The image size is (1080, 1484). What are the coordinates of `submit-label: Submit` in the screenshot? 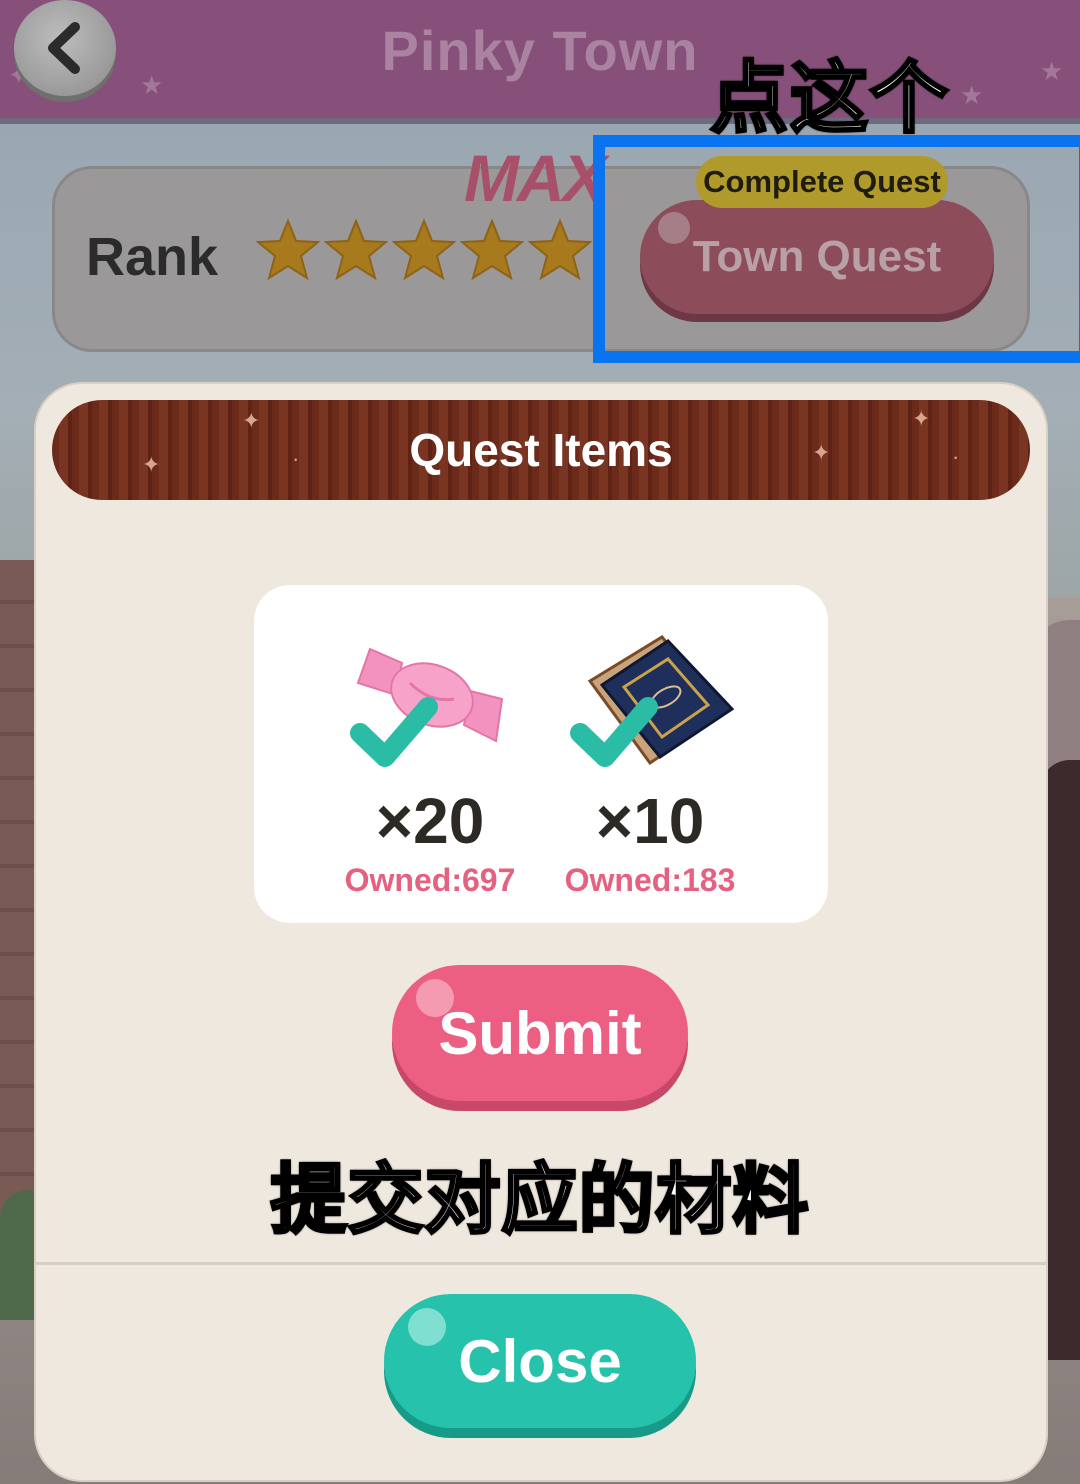 It's located at (540, 1033).